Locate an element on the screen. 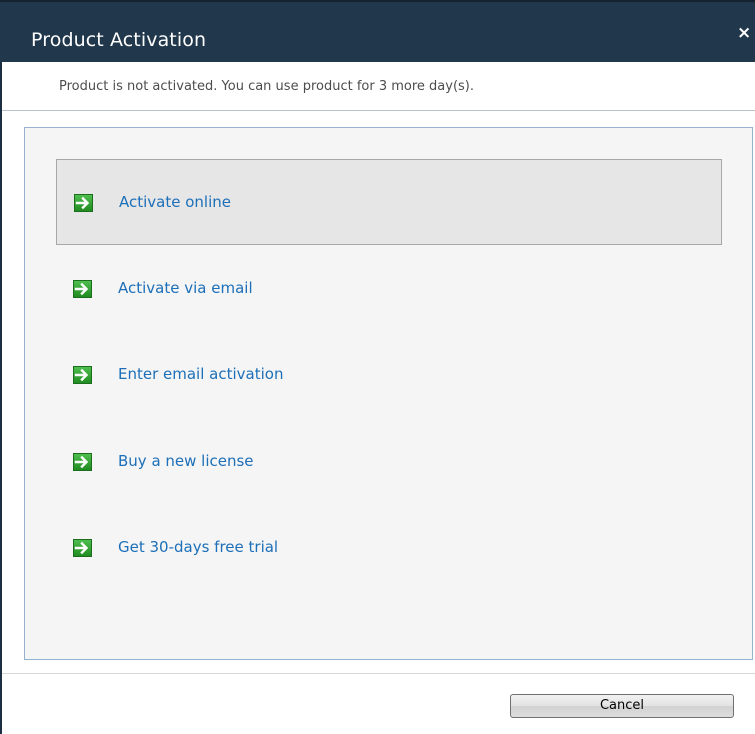  dialog-title: Product Activation is located at coordinates (119, 40).